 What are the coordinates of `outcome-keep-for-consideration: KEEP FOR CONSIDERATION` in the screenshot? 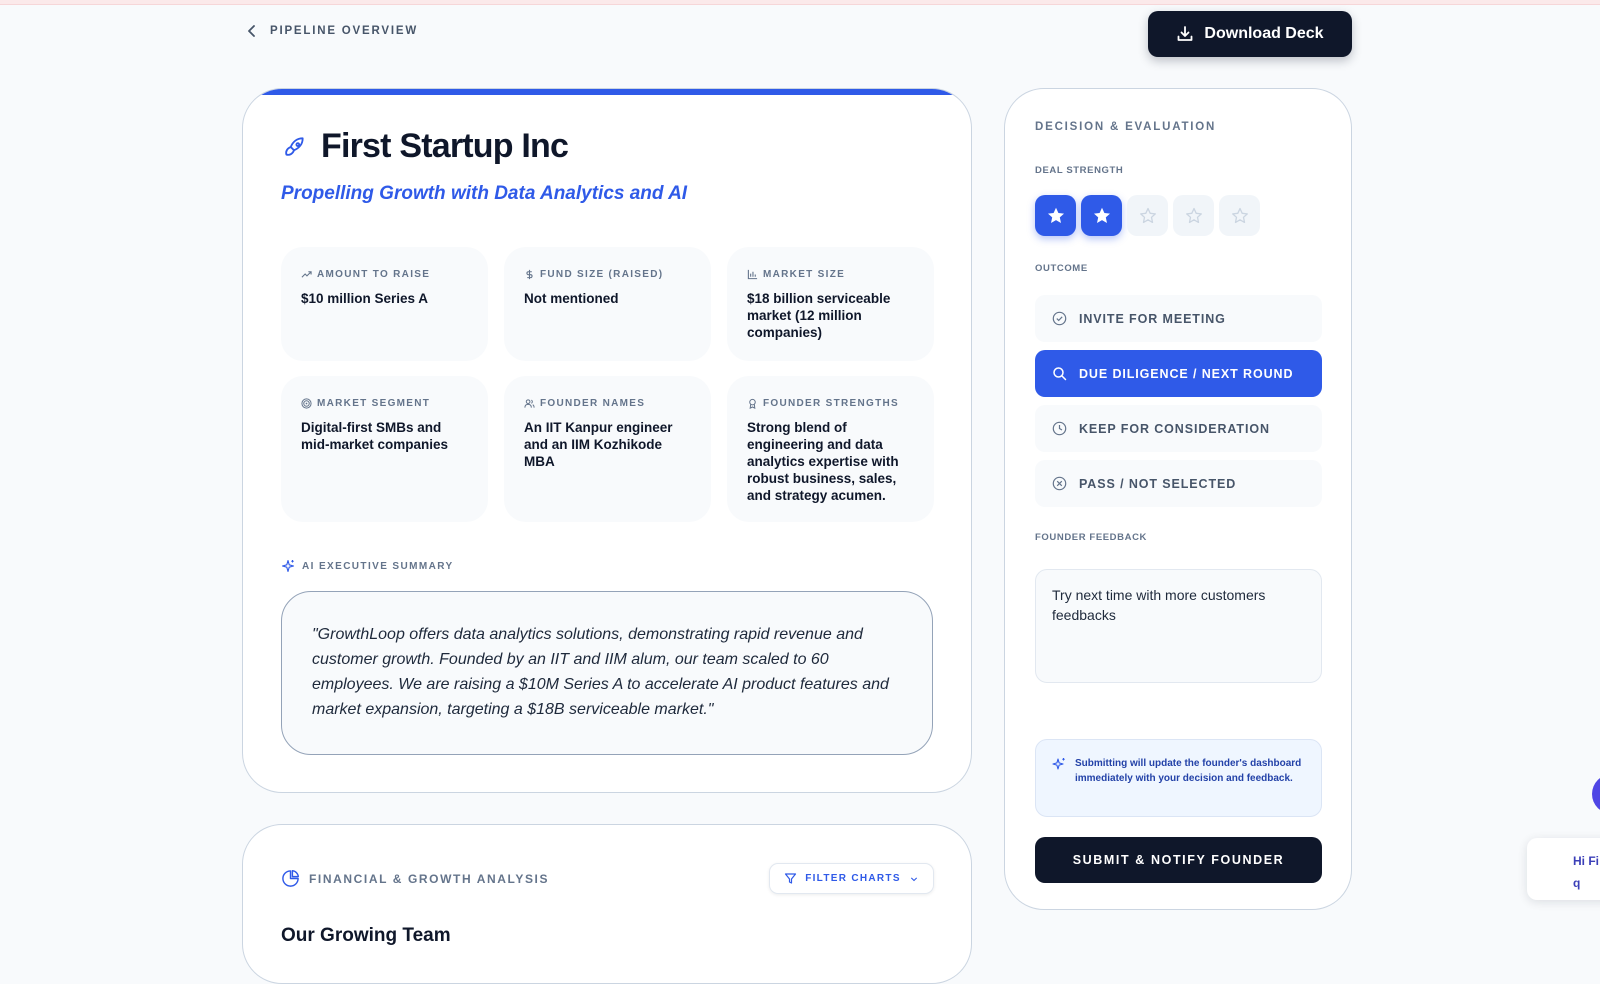 It's located at (1178, 428).